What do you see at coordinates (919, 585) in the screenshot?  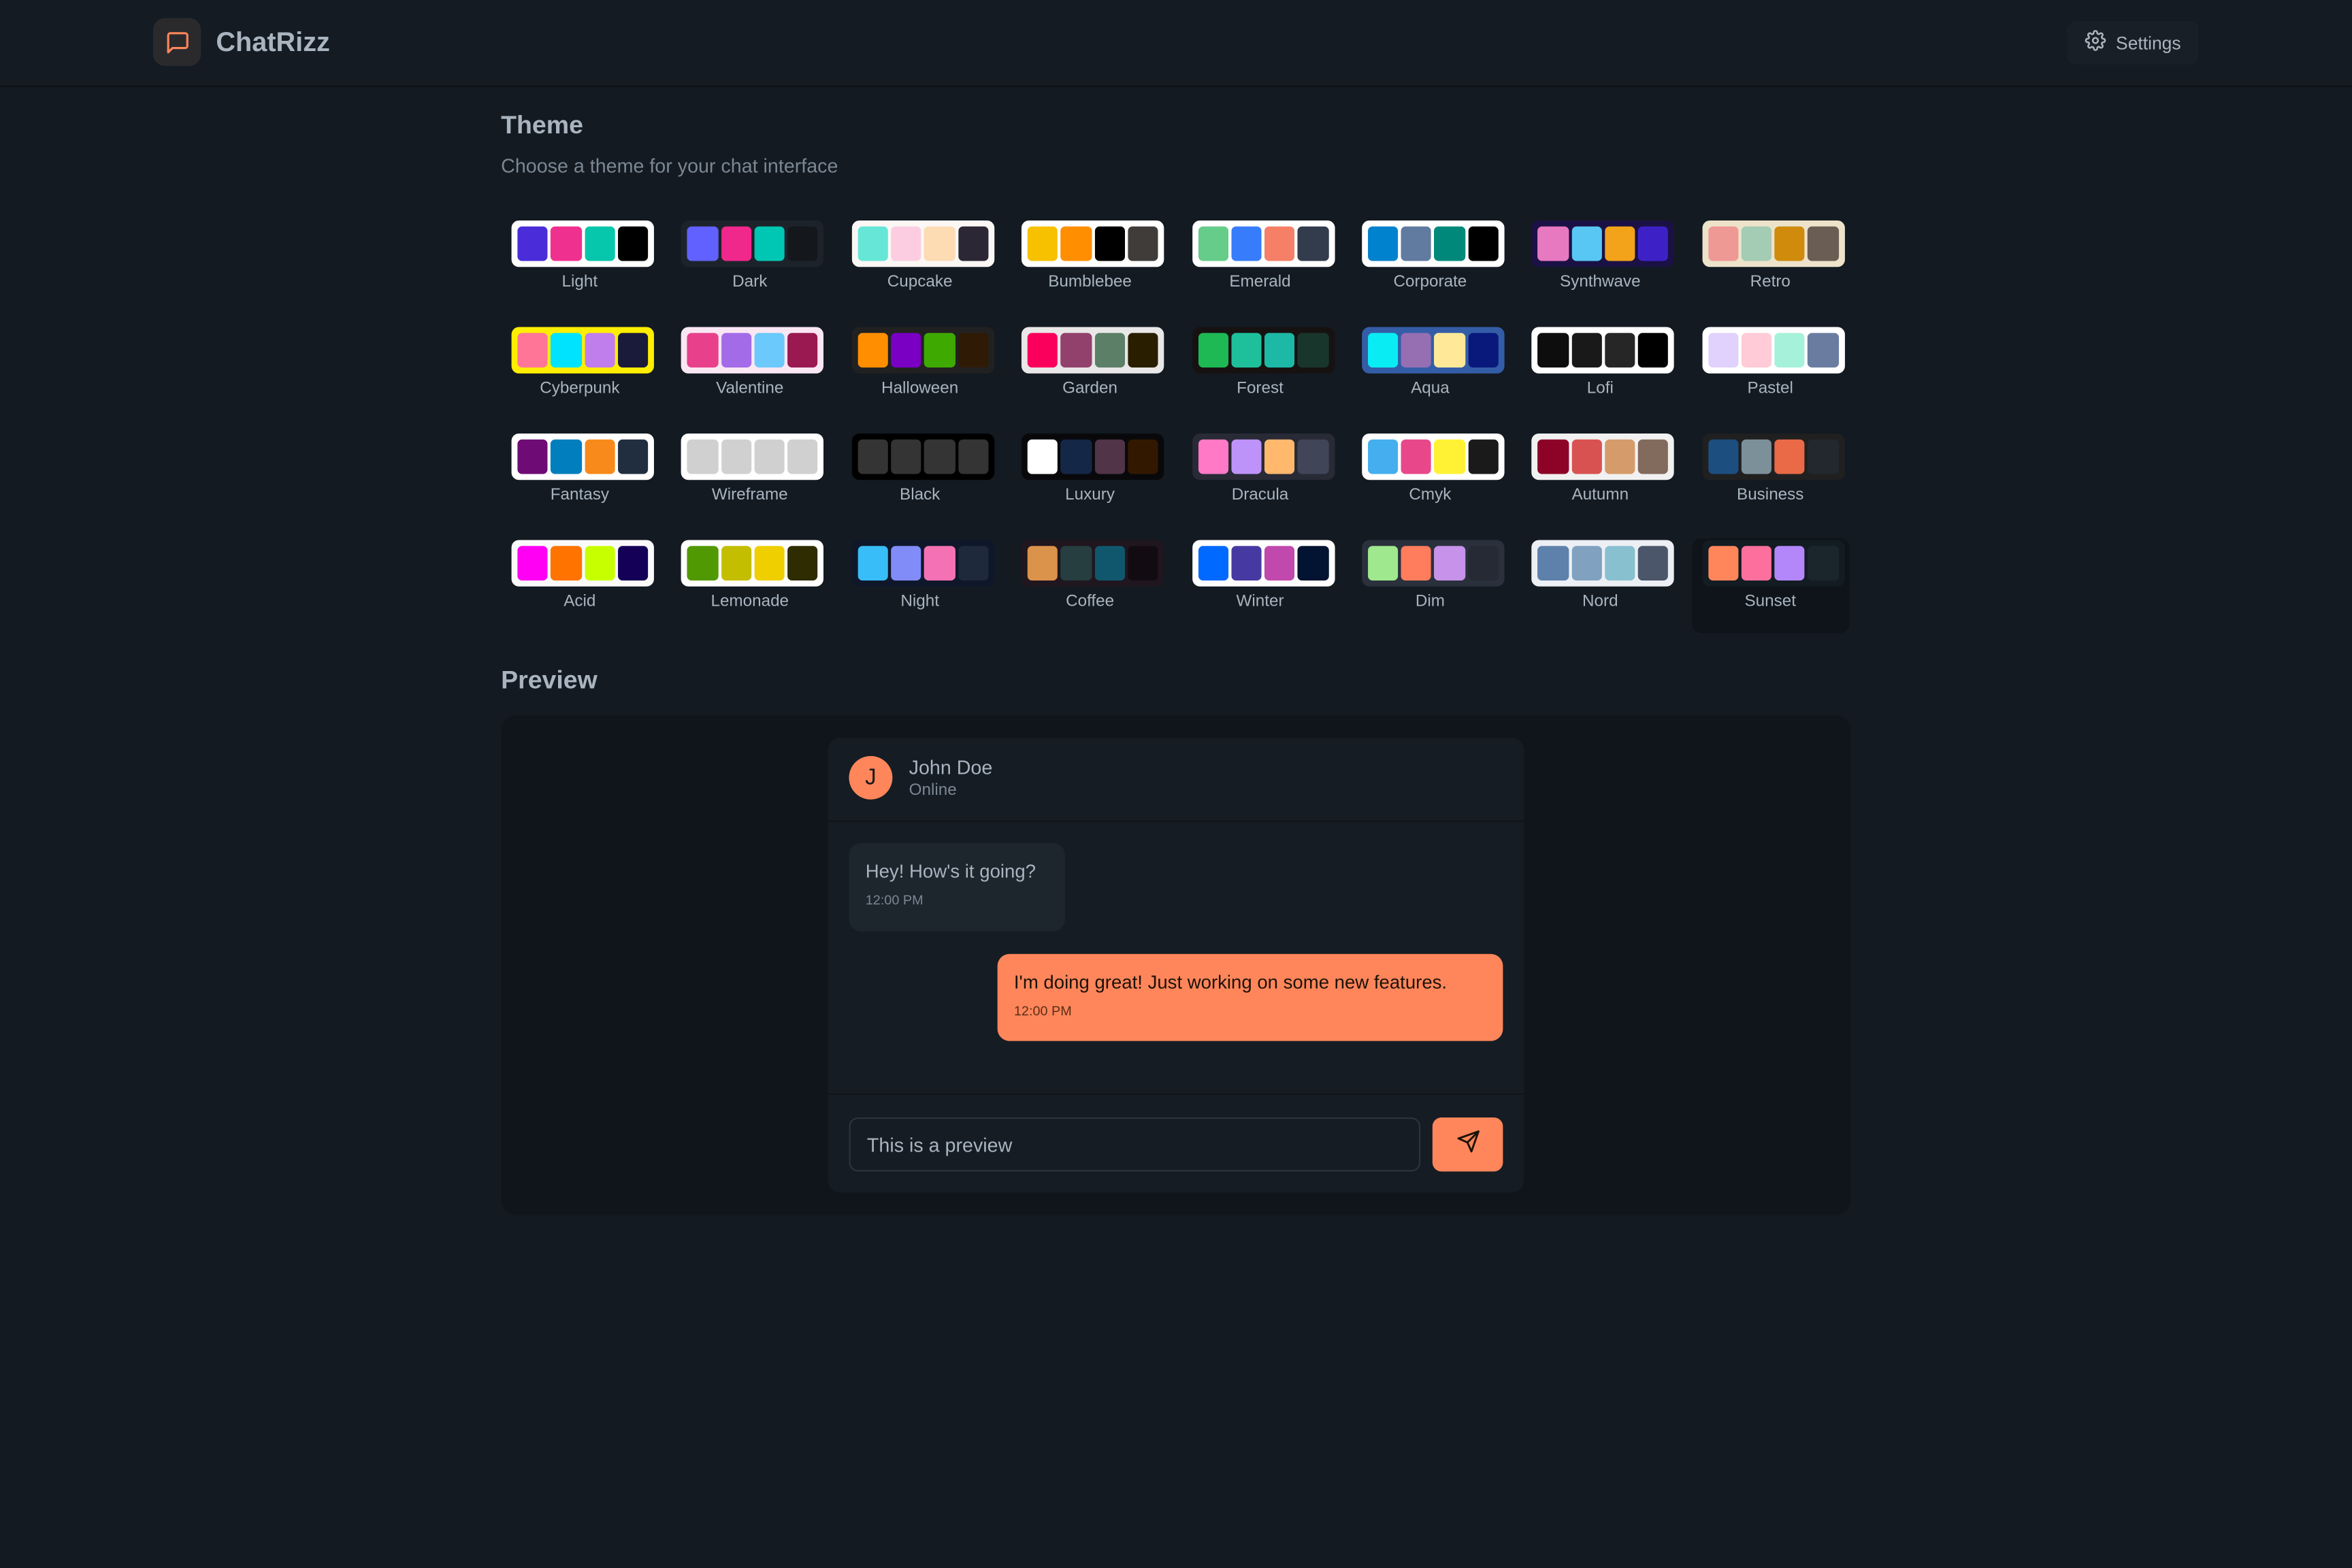 I see `theme-option-night: Night` at bounding box center [919, 585].